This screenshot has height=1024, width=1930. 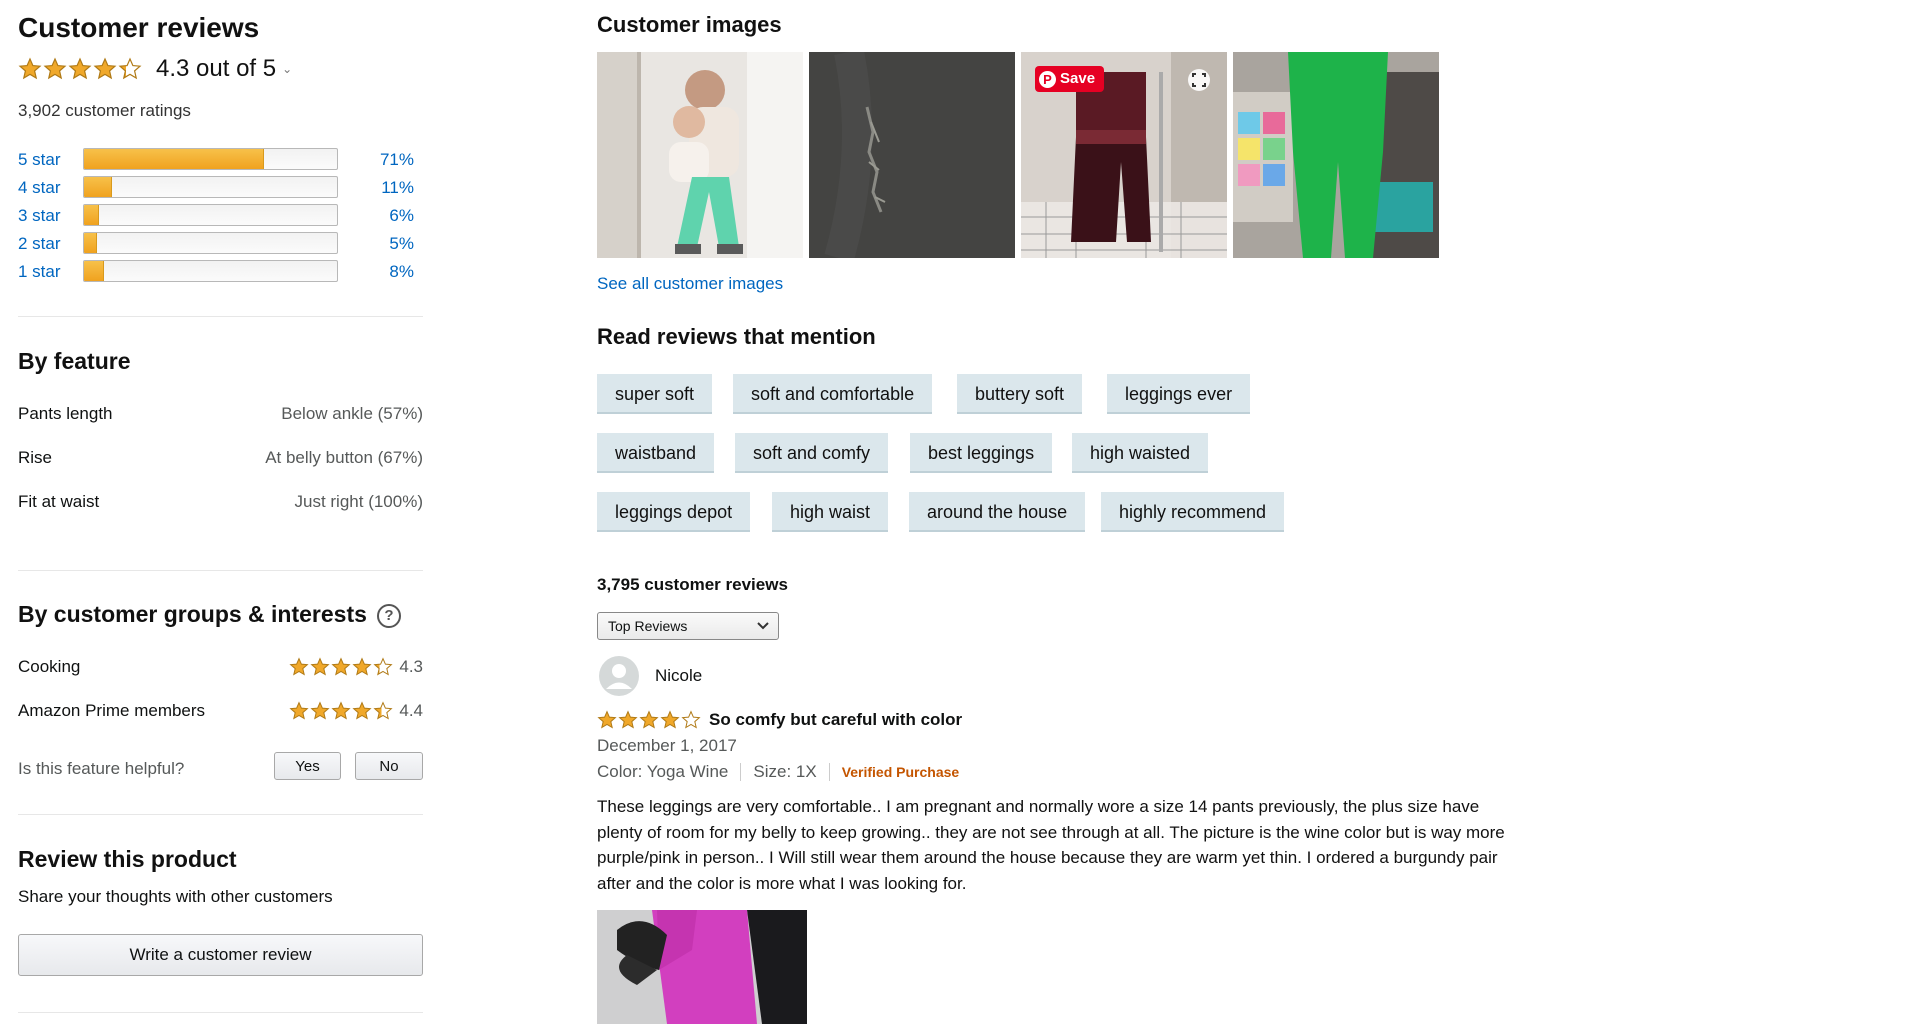 What do you see at coordinates (1193, 512) in the screenshot?
I see `mention-tag: highly recommend` at bounding box center [1193, 512].